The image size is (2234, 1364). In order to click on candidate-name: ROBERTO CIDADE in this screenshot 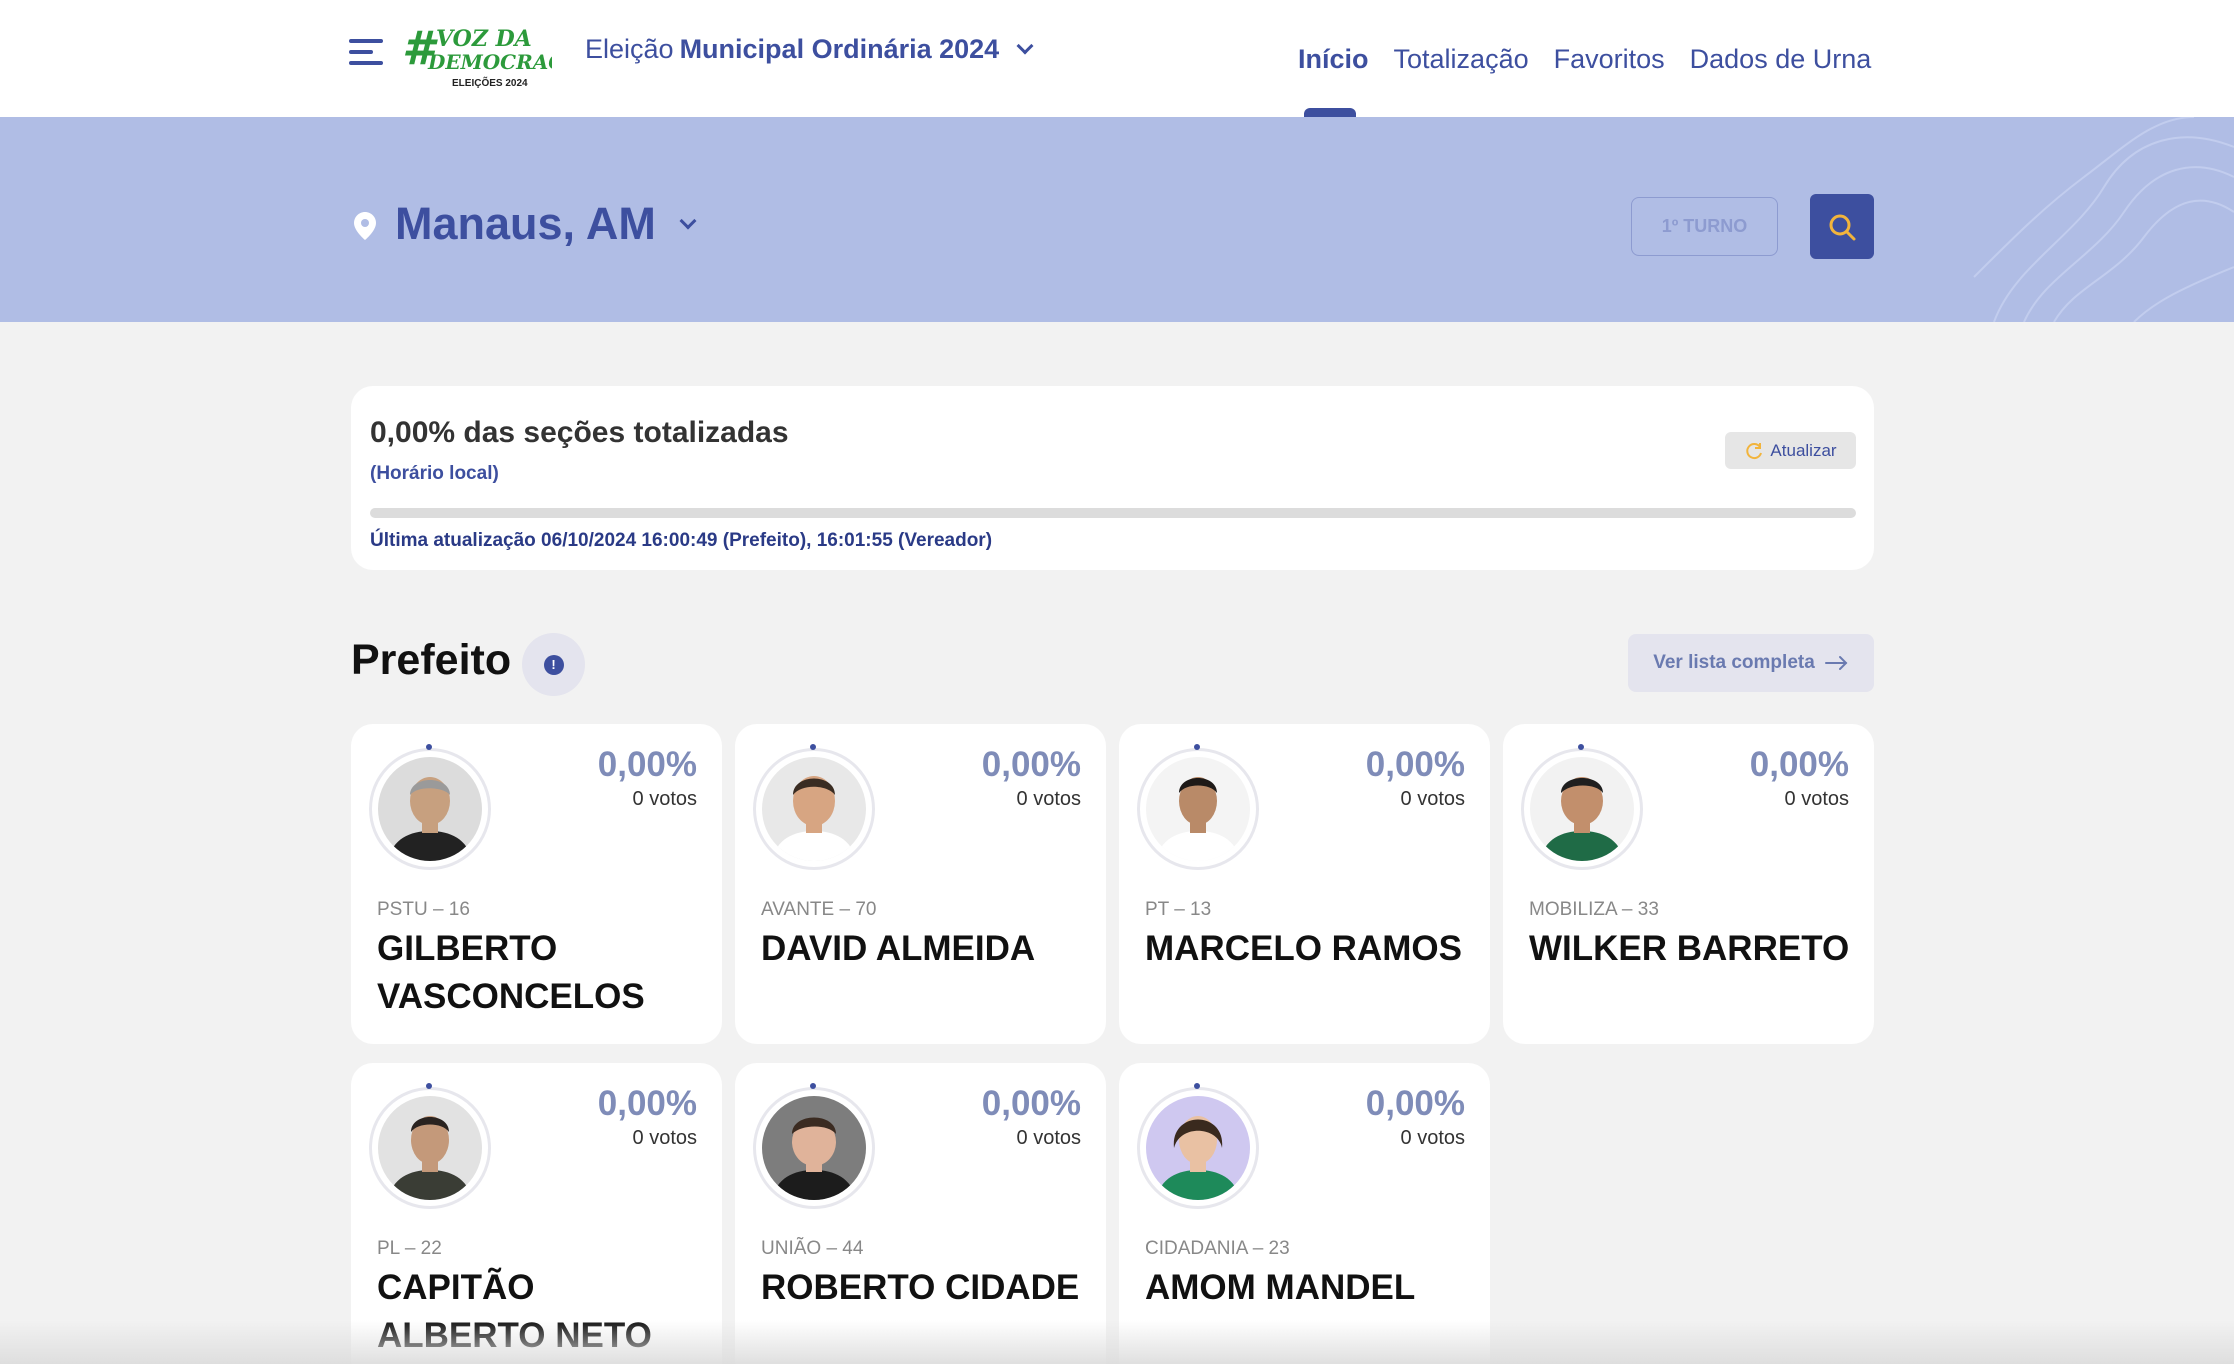, I will do `click(920, 1287)`.